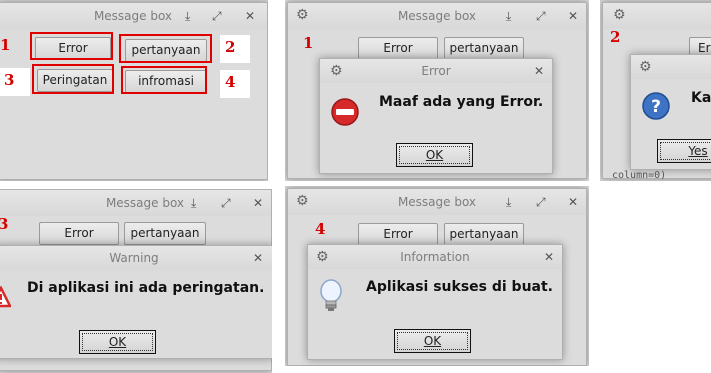 Image resolution: width=711 pixels, height=373 pixels. I want to click on yes-button: Yes, so click(684, 151).